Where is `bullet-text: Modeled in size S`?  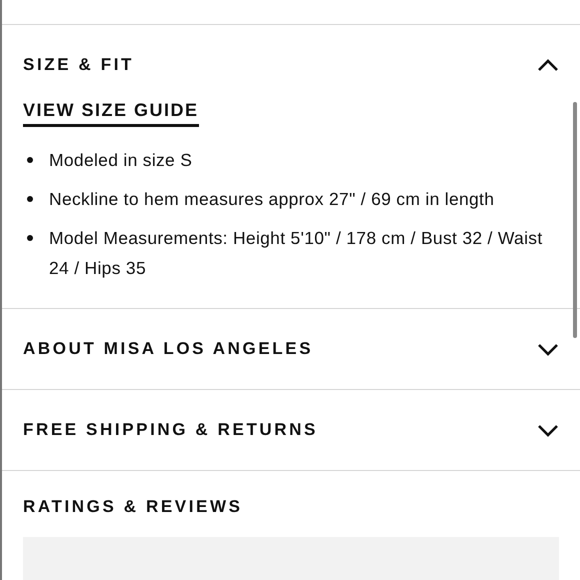 bullet-text: Modeled in size S is located at coordinates (120, 160).